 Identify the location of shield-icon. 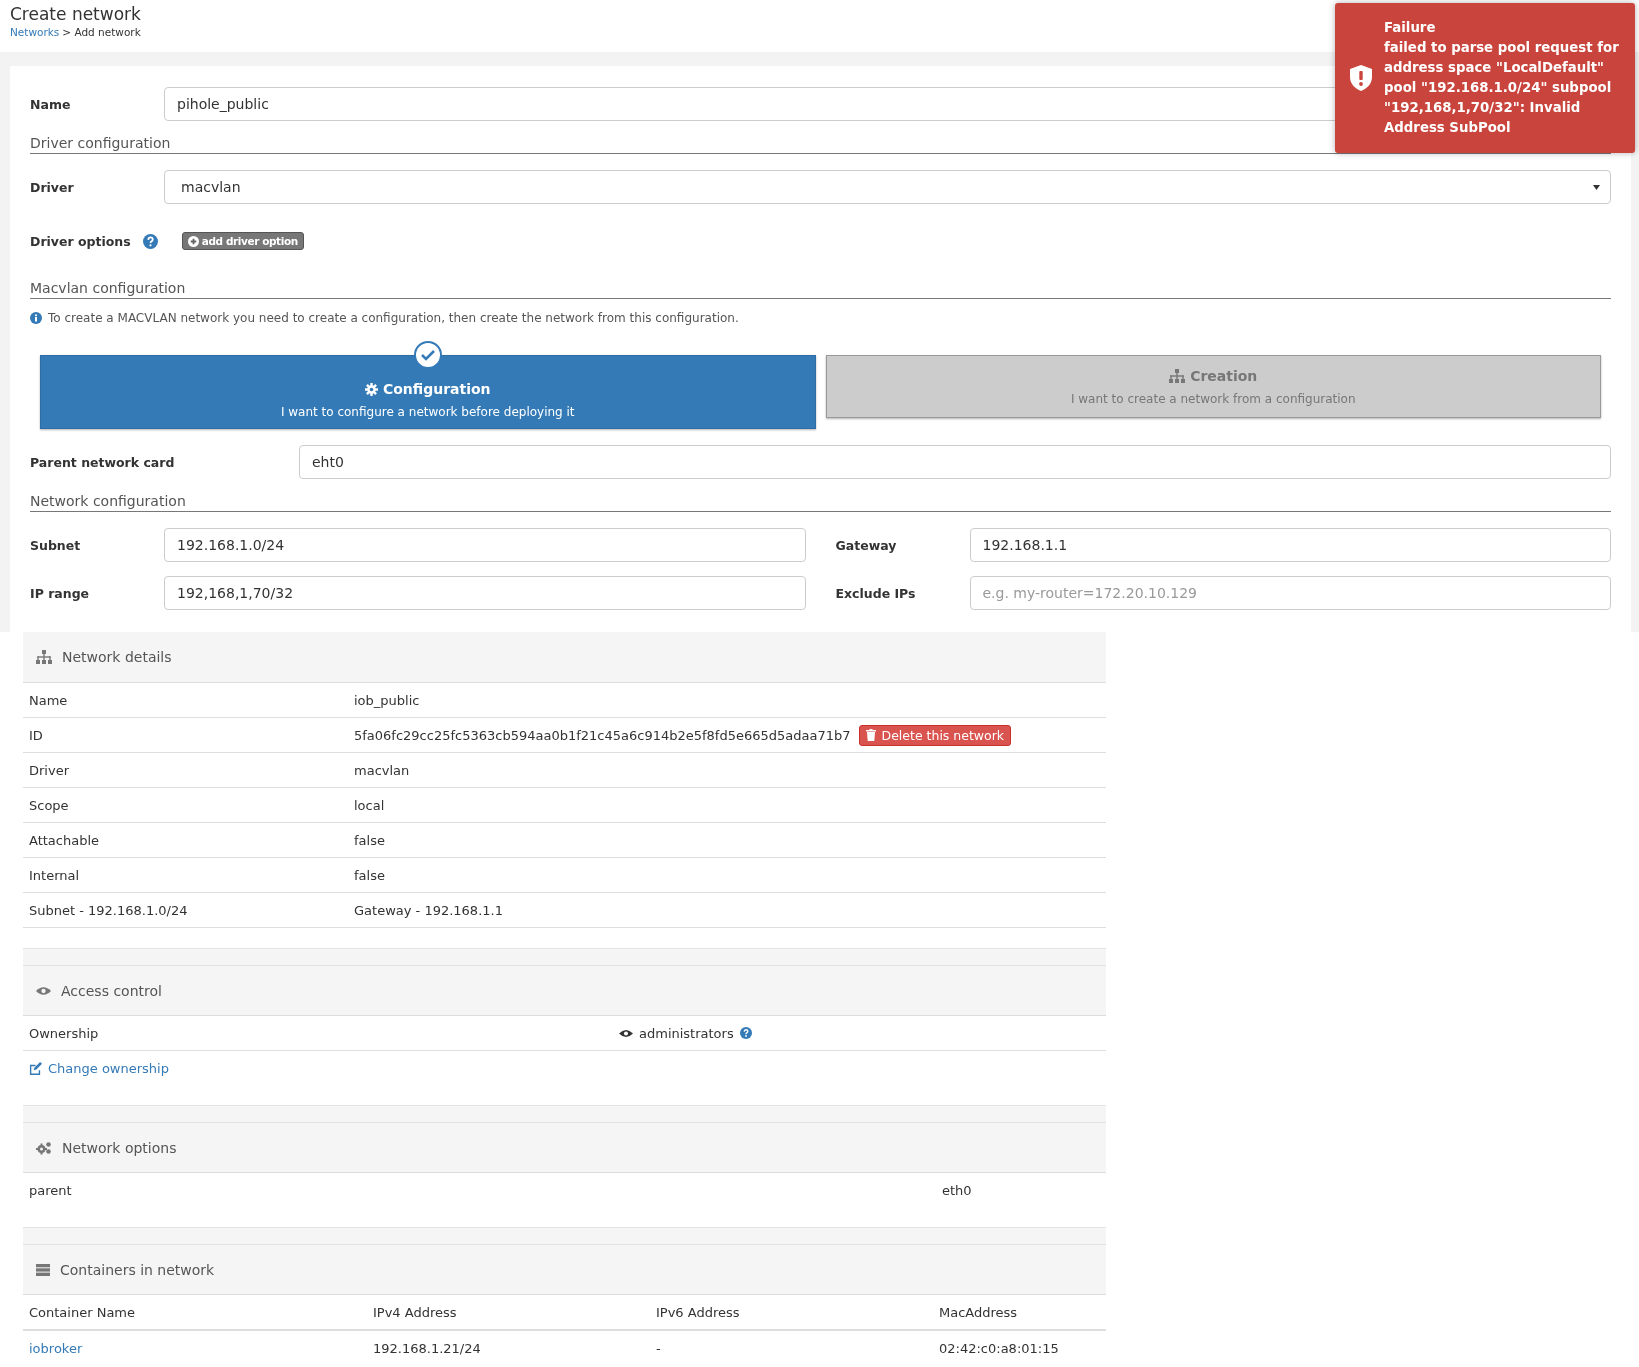
(1361, 78).